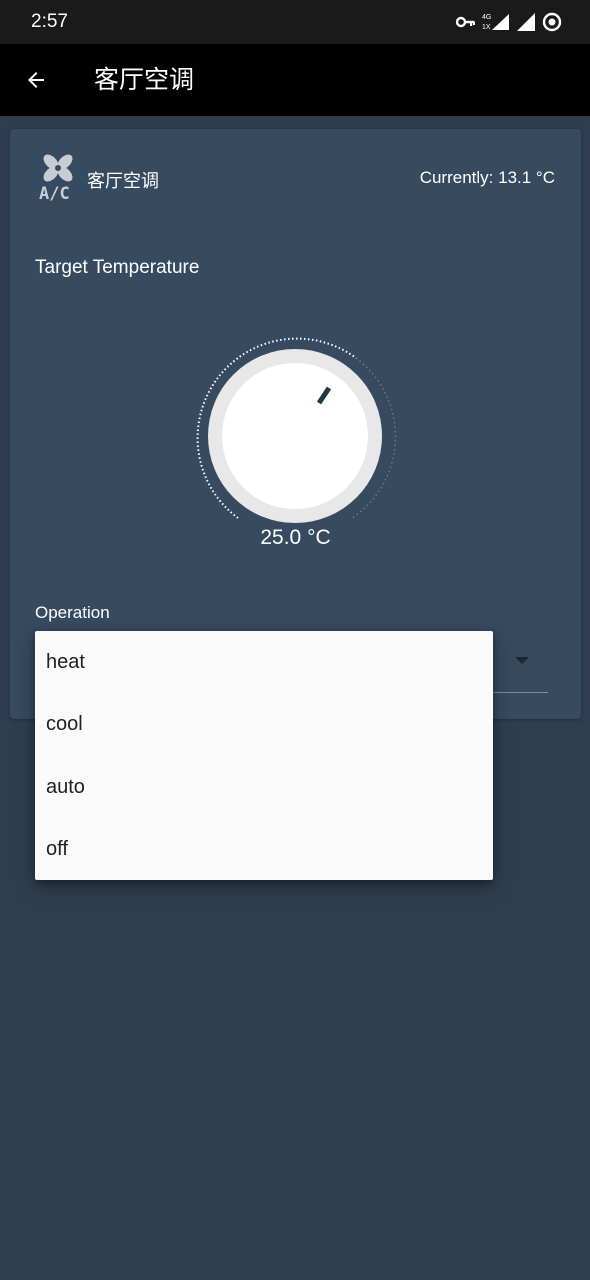  Describe the element at coordinates (49, 21) in the screenshot. I see `status-time: 2:57` at that location.